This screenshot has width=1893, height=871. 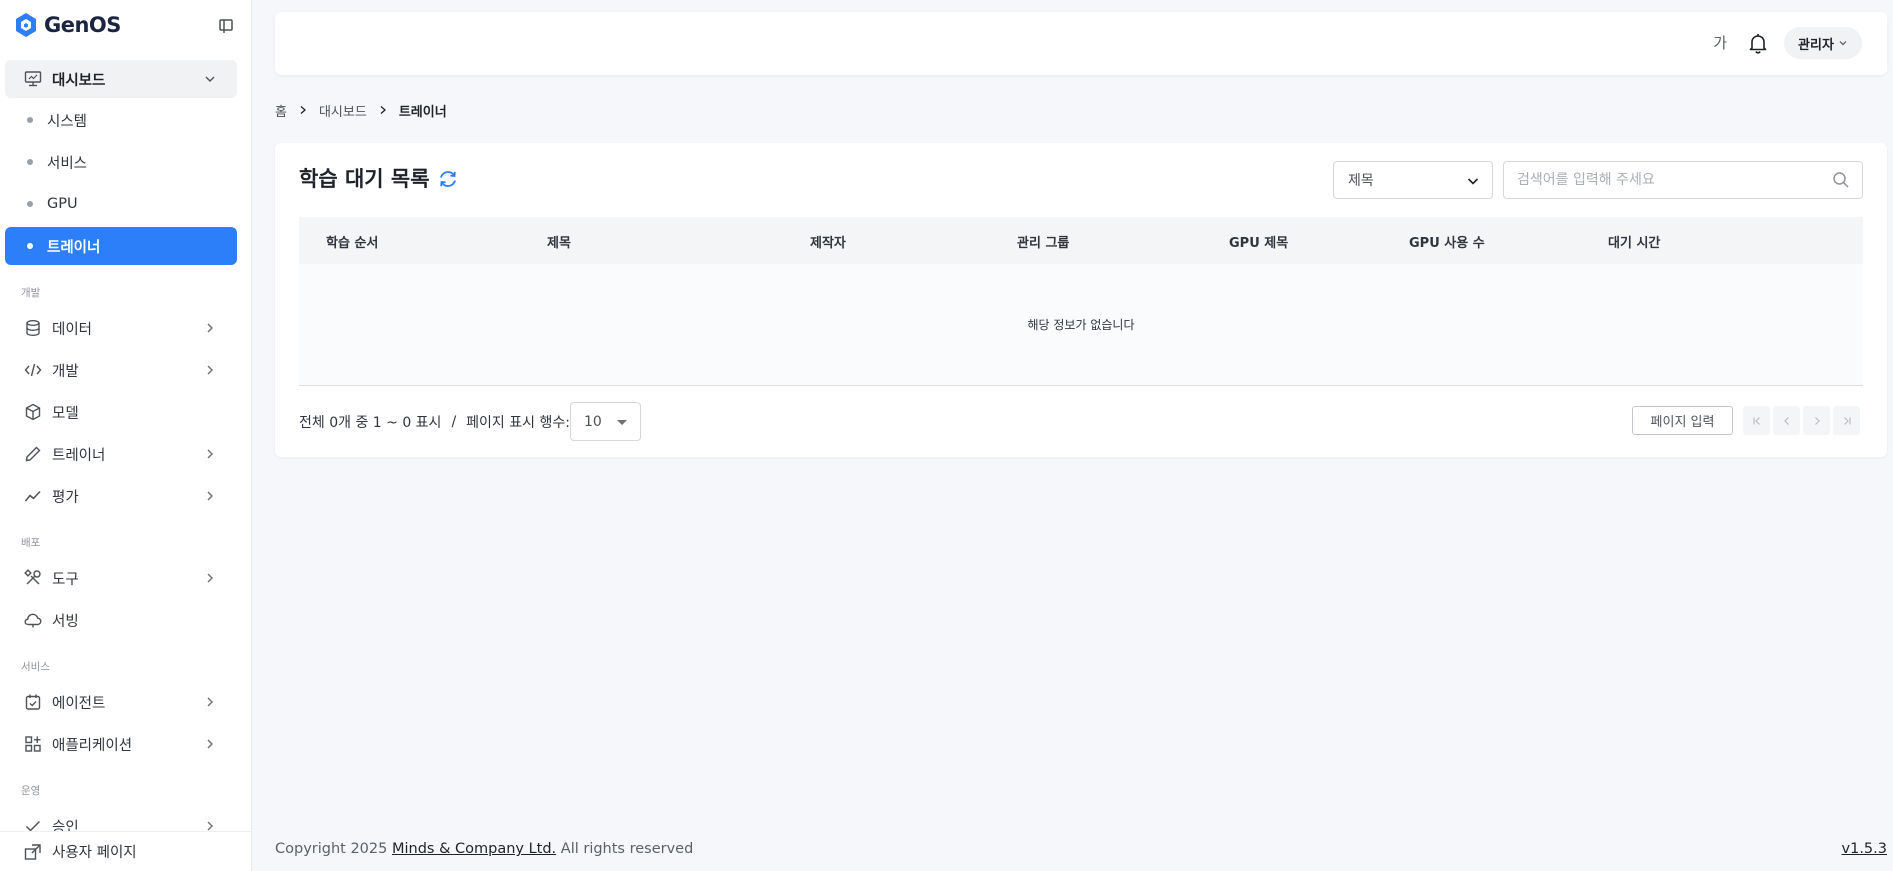 What do you see at coordinates (828, 241) in the screenshot?
I see `column-header: 제작자` at bounding box center [828, 241].